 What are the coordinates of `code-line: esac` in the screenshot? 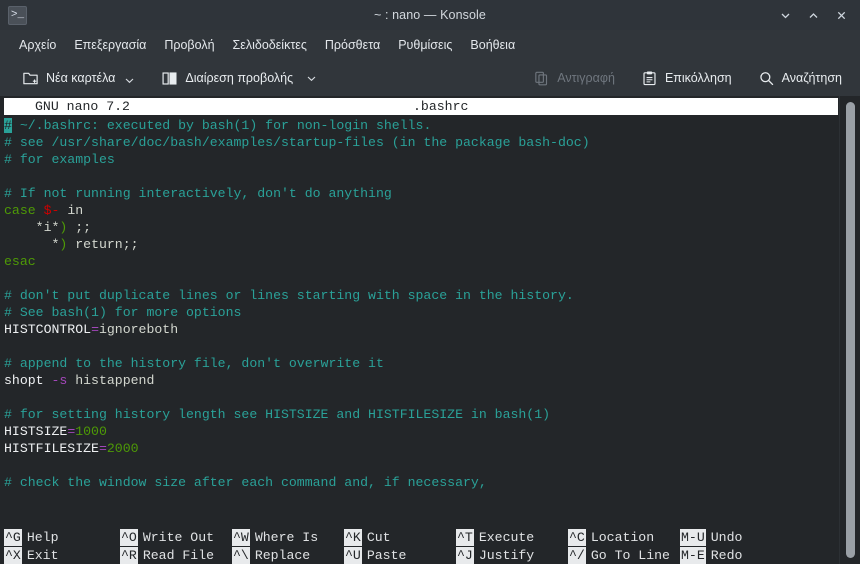 It's located at (421, 261).